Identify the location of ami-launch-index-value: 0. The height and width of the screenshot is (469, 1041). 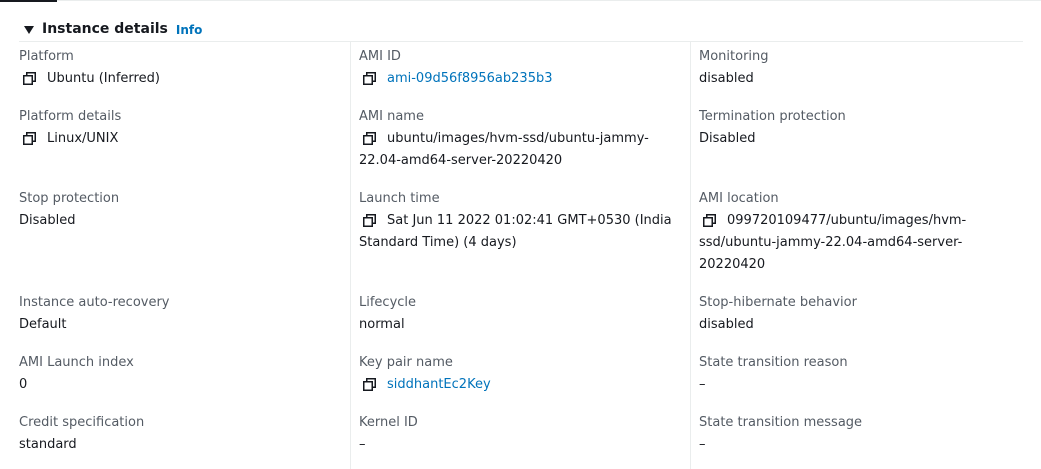
(23, 384).